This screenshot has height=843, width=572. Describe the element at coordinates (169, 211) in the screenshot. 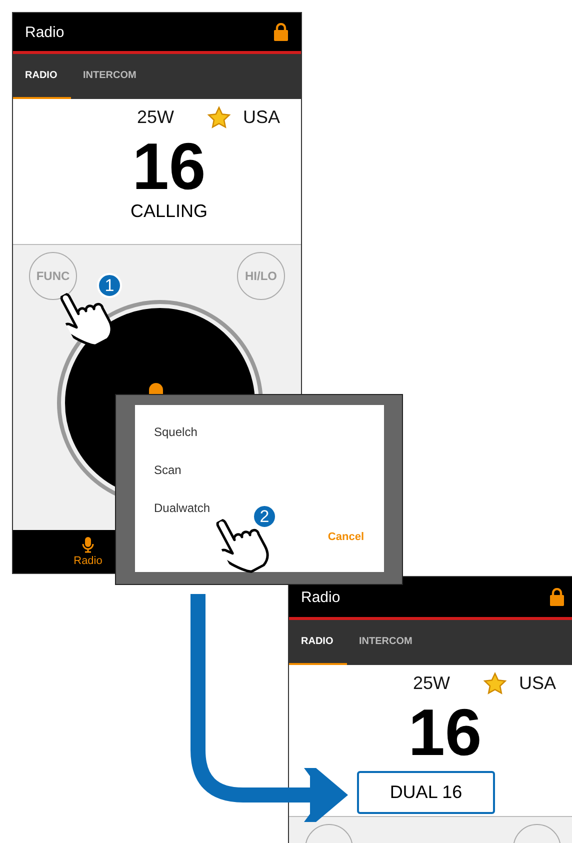

I see `channel-status: CALLING` at that location.